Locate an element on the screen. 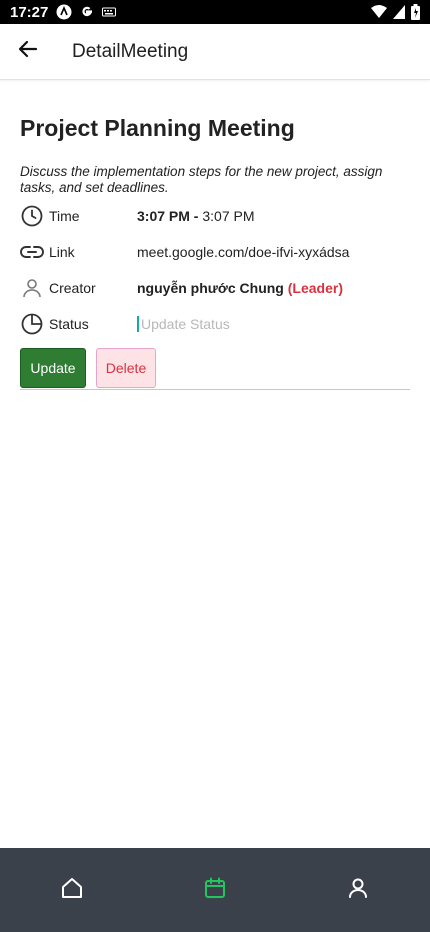 The image size is (430, 932). wifi-icon is located at coordinates (379, 12).